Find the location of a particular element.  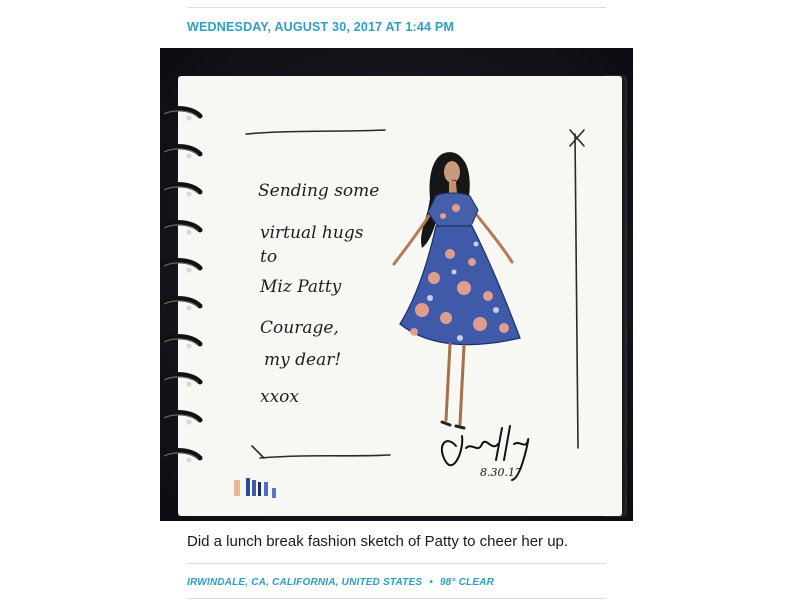

note-line: virtual hugs is located at coordinates (312, 233).